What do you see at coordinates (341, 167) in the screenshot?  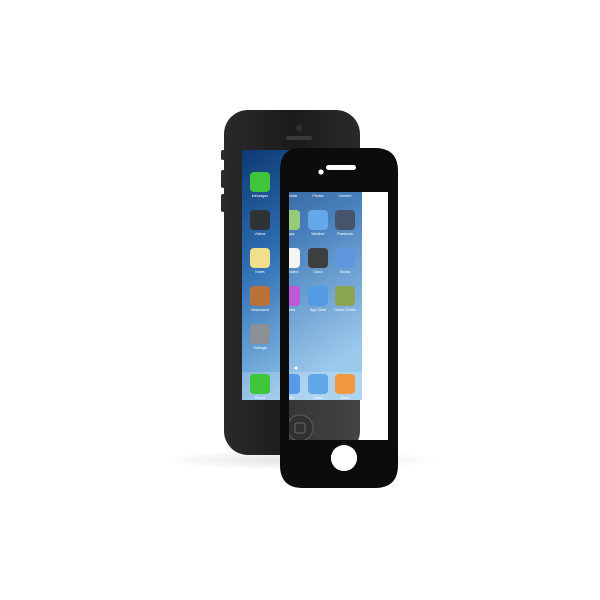 I see `protector-speaker-cutout` at bounding box center [341, 167].